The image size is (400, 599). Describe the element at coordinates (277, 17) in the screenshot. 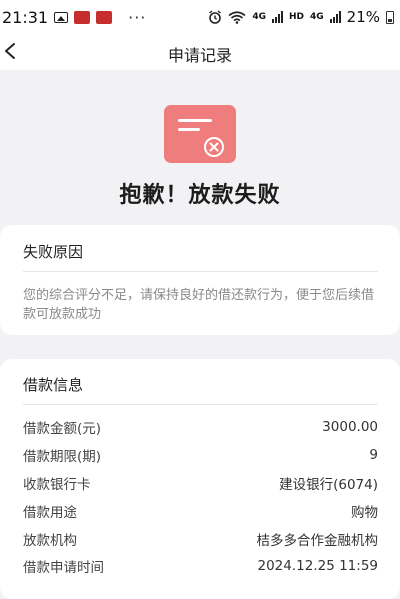

I see `signal-icon` at that location.